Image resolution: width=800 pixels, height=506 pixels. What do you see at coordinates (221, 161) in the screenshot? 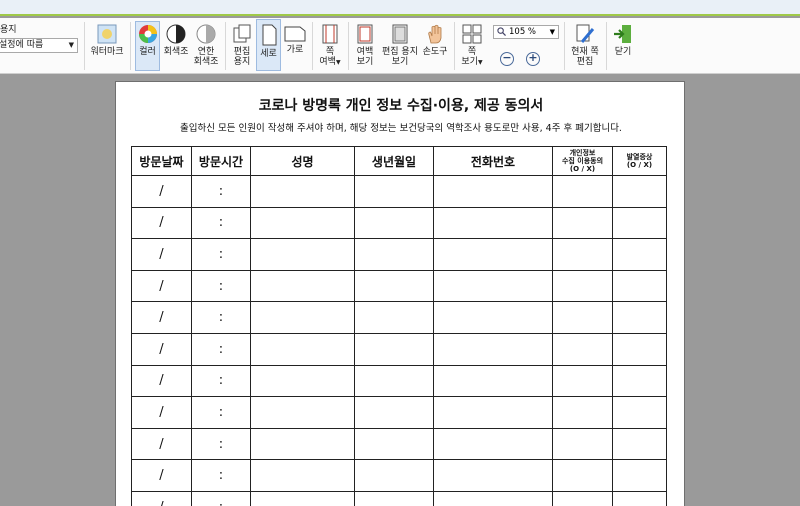
I see `header-visit-time: 방문시간` at bounding box center [221, 161].